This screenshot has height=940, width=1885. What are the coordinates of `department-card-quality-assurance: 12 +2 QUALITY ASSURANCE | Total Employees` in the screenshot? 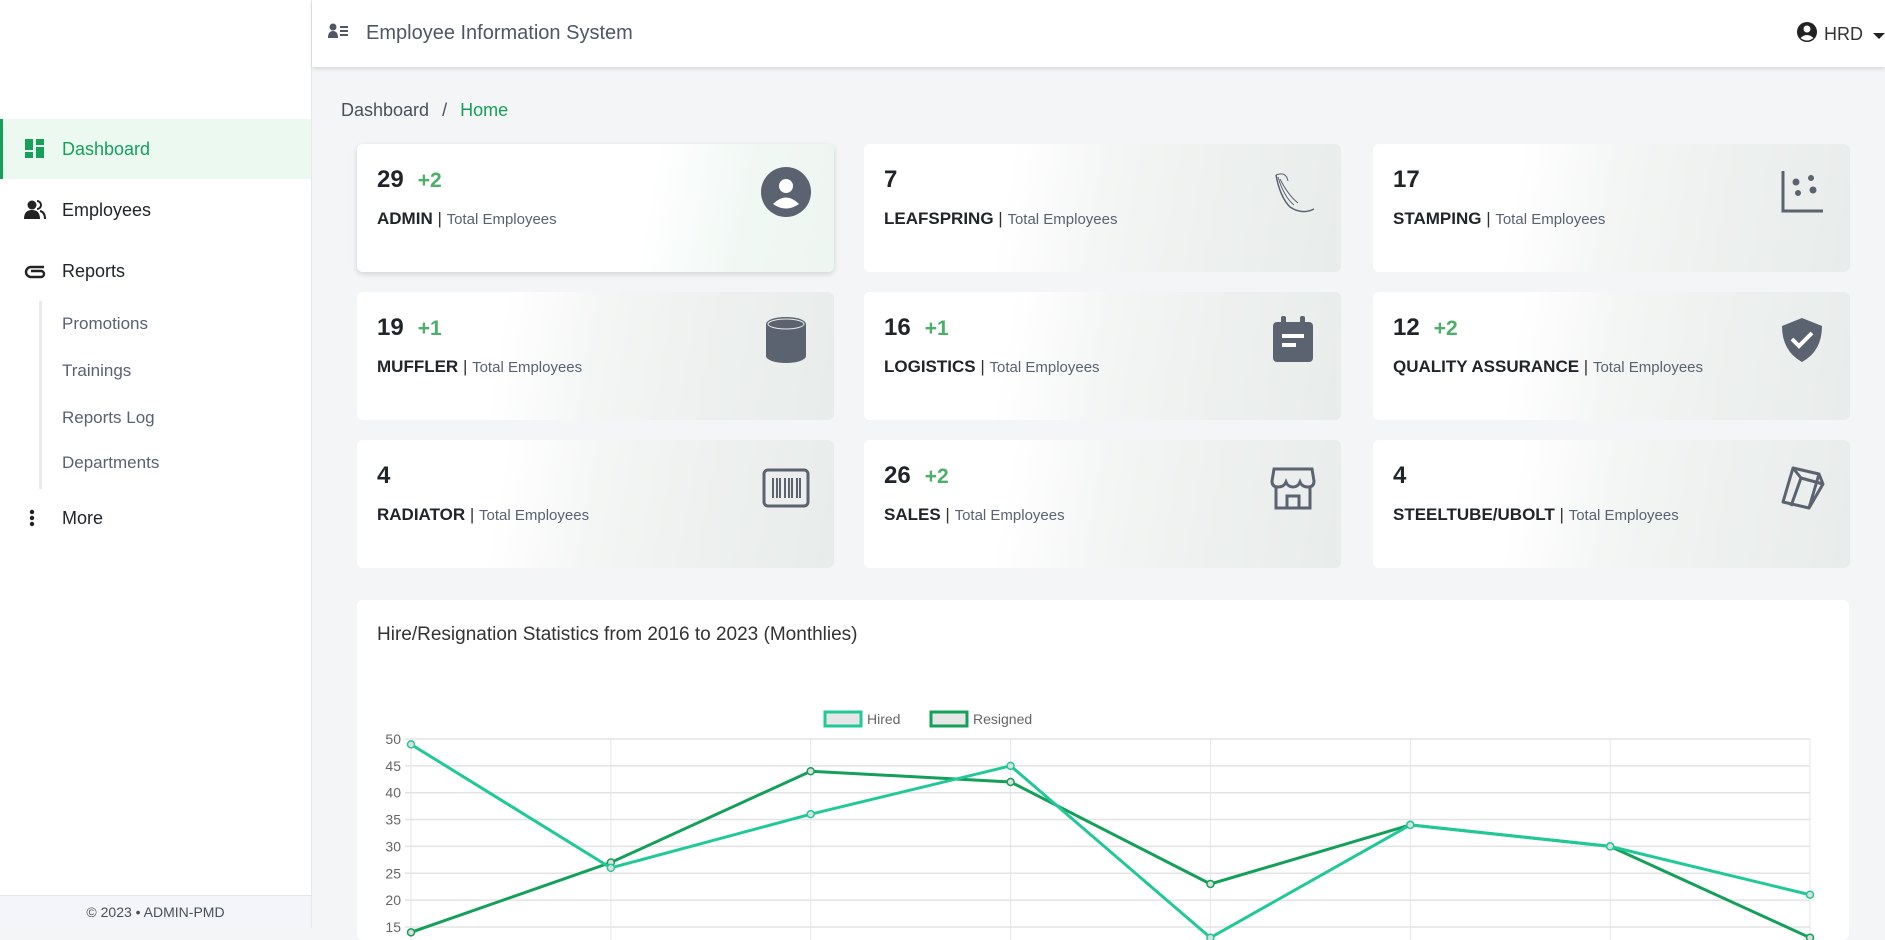 It's located at (1611, 356).